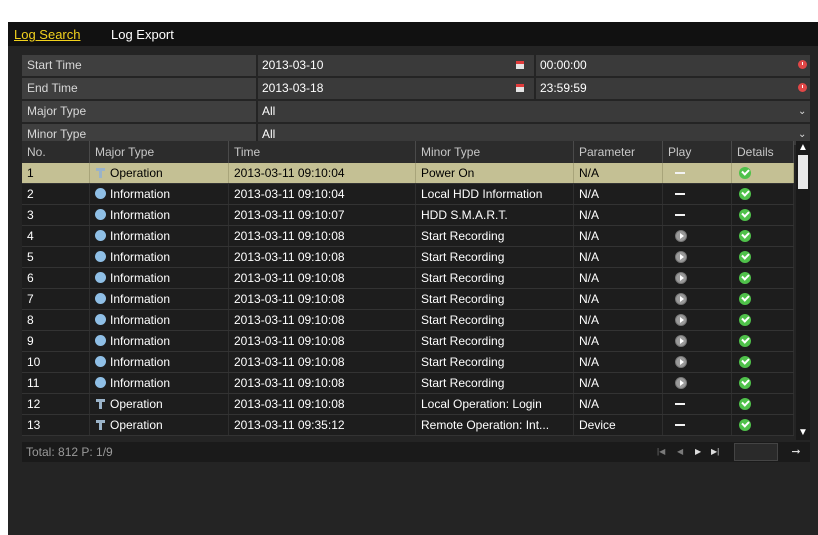 This screenshot has width=818, height=535. Describe the element at coordinates (56, 404) in the screenshot. I see `cell-no: 12` at that location.